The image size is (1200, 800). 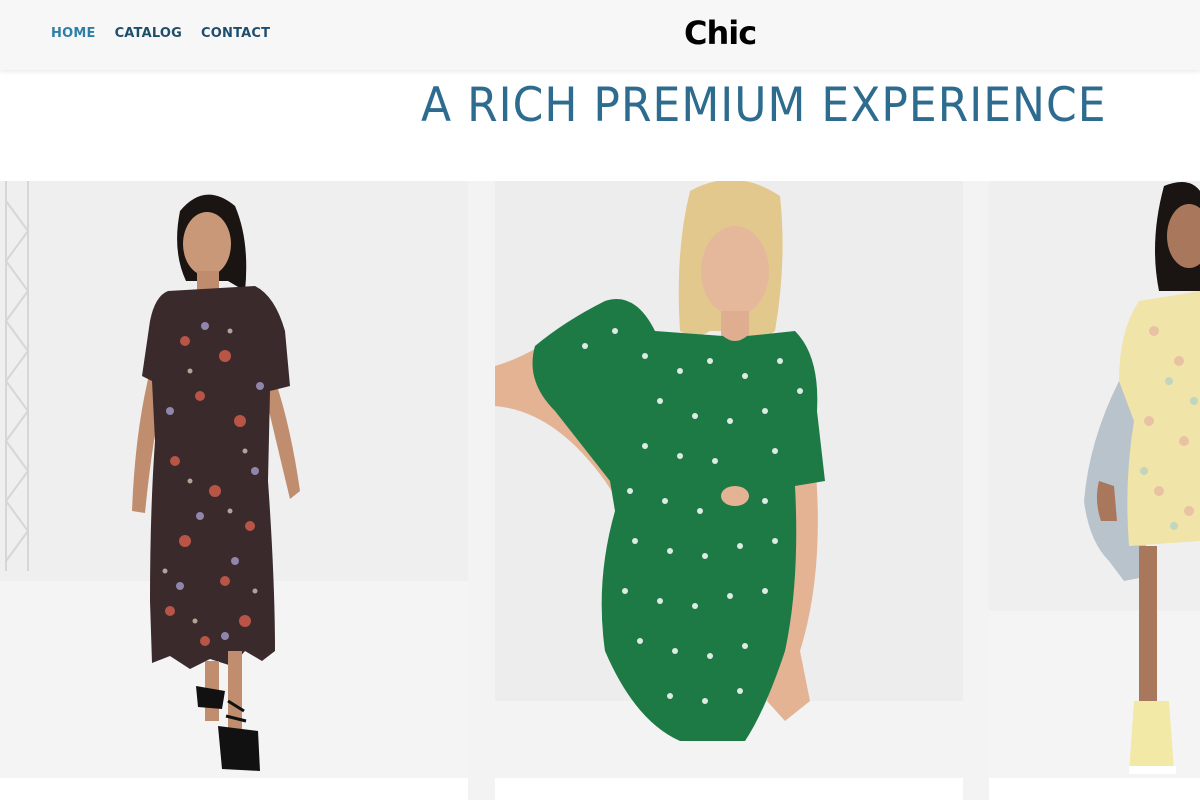 What do you see at coordinates (764, 106) in the screenshot?
I see `hero-headline: A RICH PREMIUM EXPERIENCE` at bounding box center [764, 106].